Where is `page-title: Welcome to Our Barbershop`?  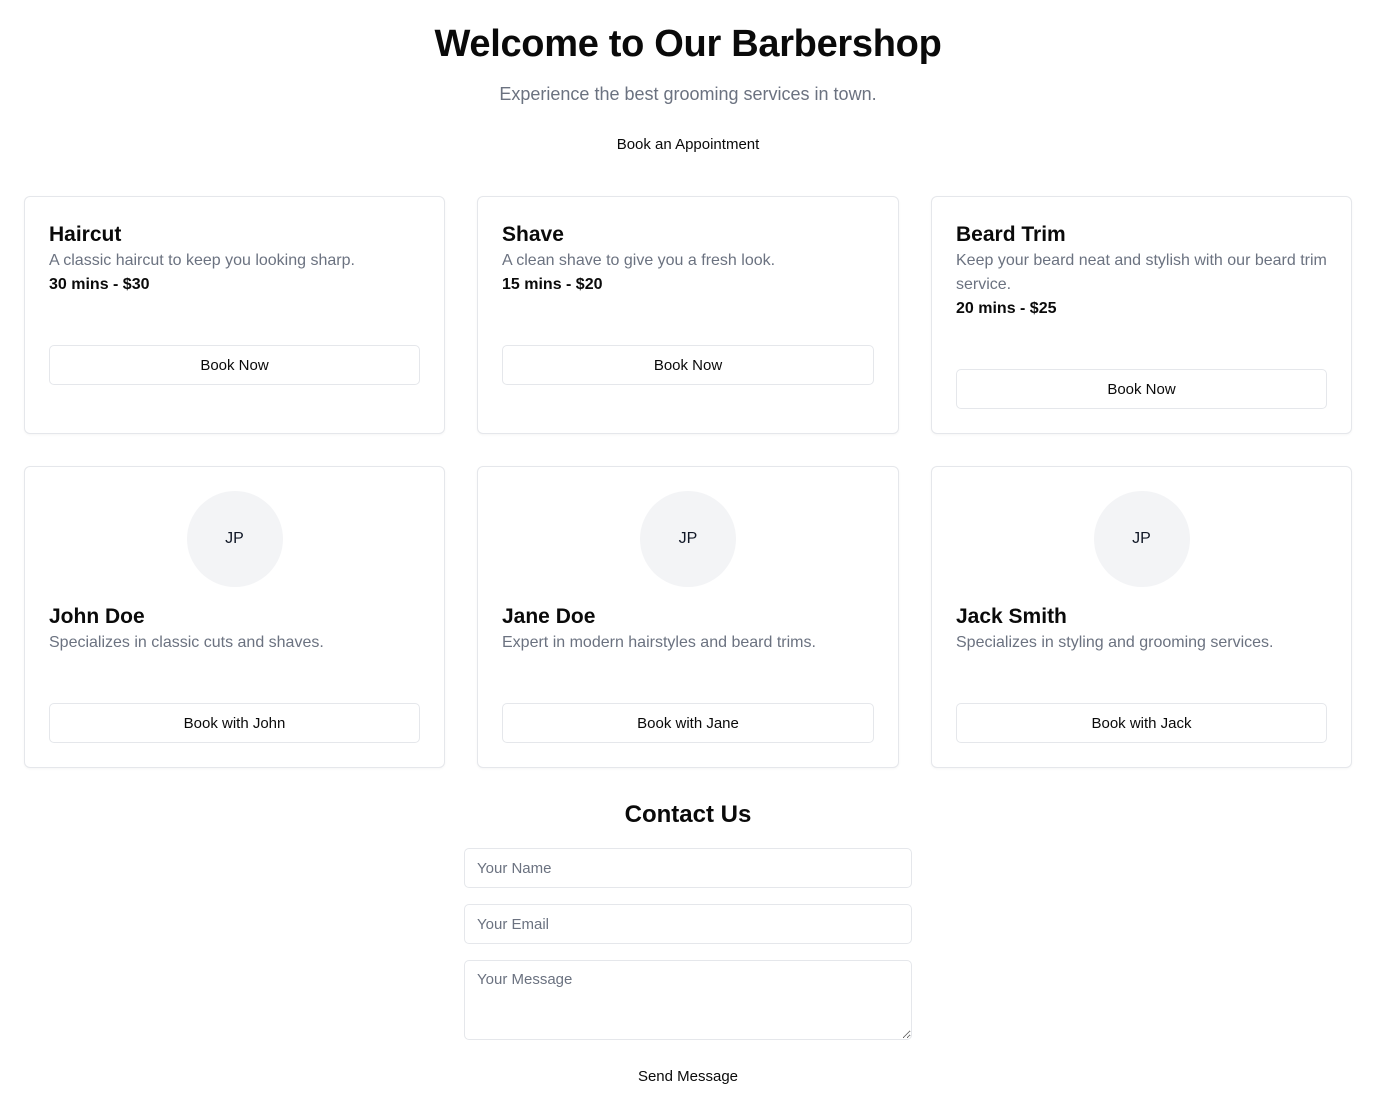 page-title: Welcome to Our Barbershop is located at coordinates (688, 44).